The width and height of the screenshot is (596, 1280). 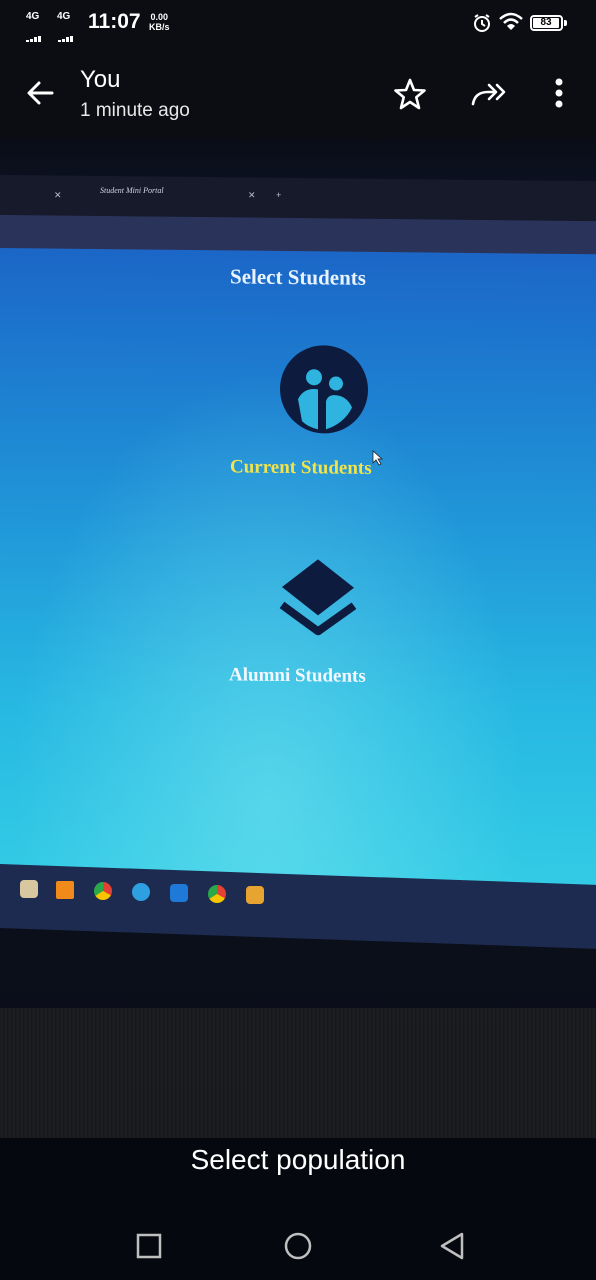 I want to click on square-recents-icon, so click(x=149, y=1246).